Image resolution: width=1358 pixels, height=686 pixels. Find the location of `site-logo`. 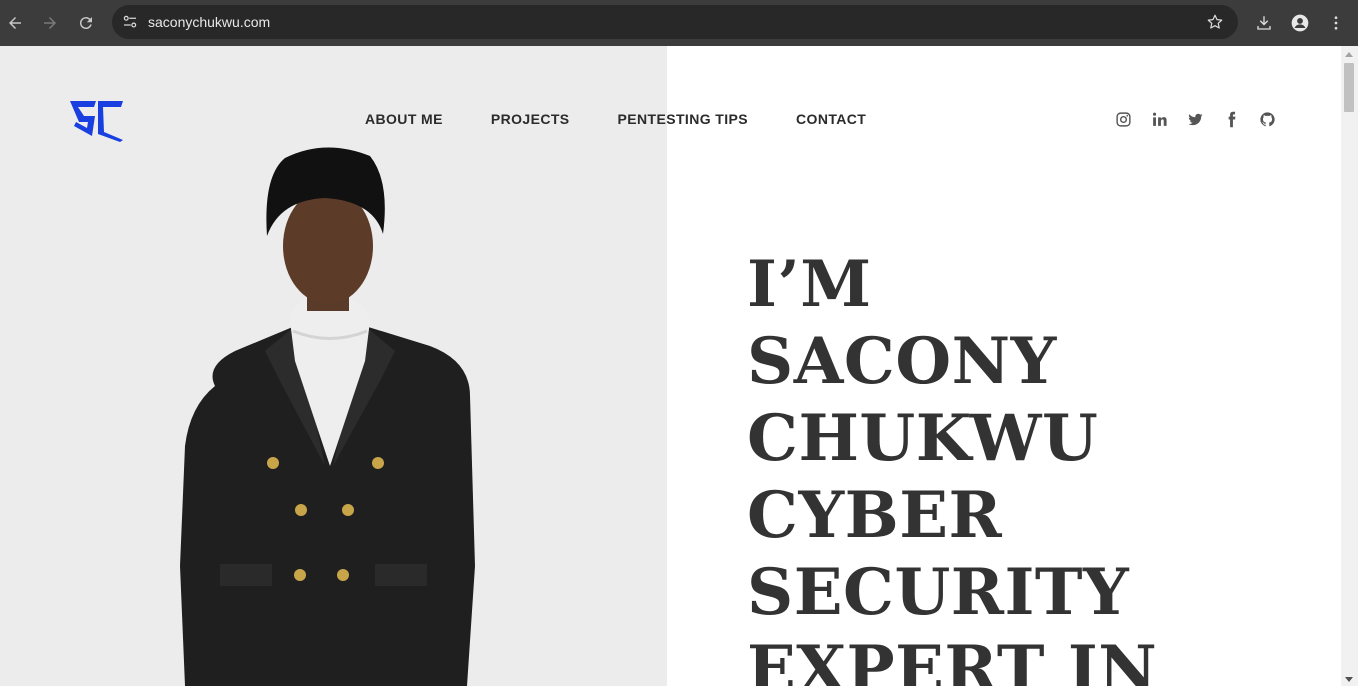

site-logo is located at coordinates (96, 120).